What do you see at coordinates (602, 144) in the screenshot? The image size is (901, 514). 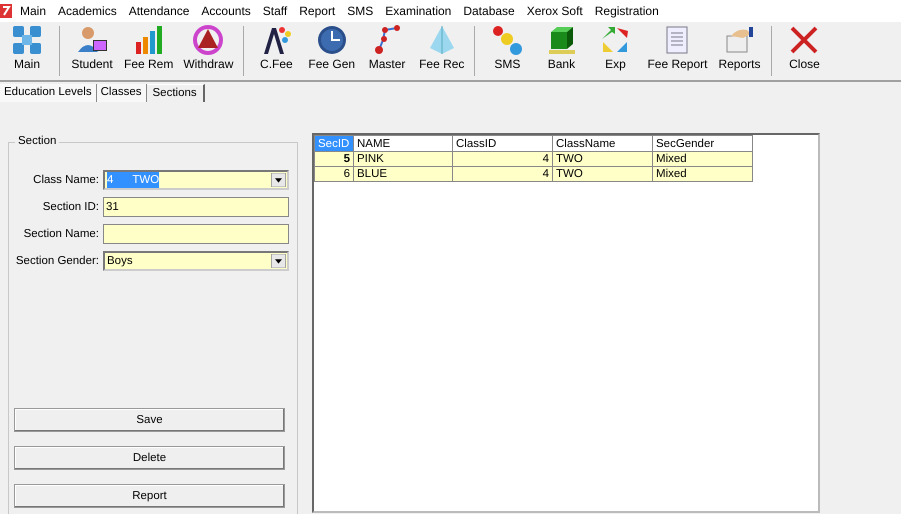 I see `column-header: ClassName` at bounding box center [602, 144].